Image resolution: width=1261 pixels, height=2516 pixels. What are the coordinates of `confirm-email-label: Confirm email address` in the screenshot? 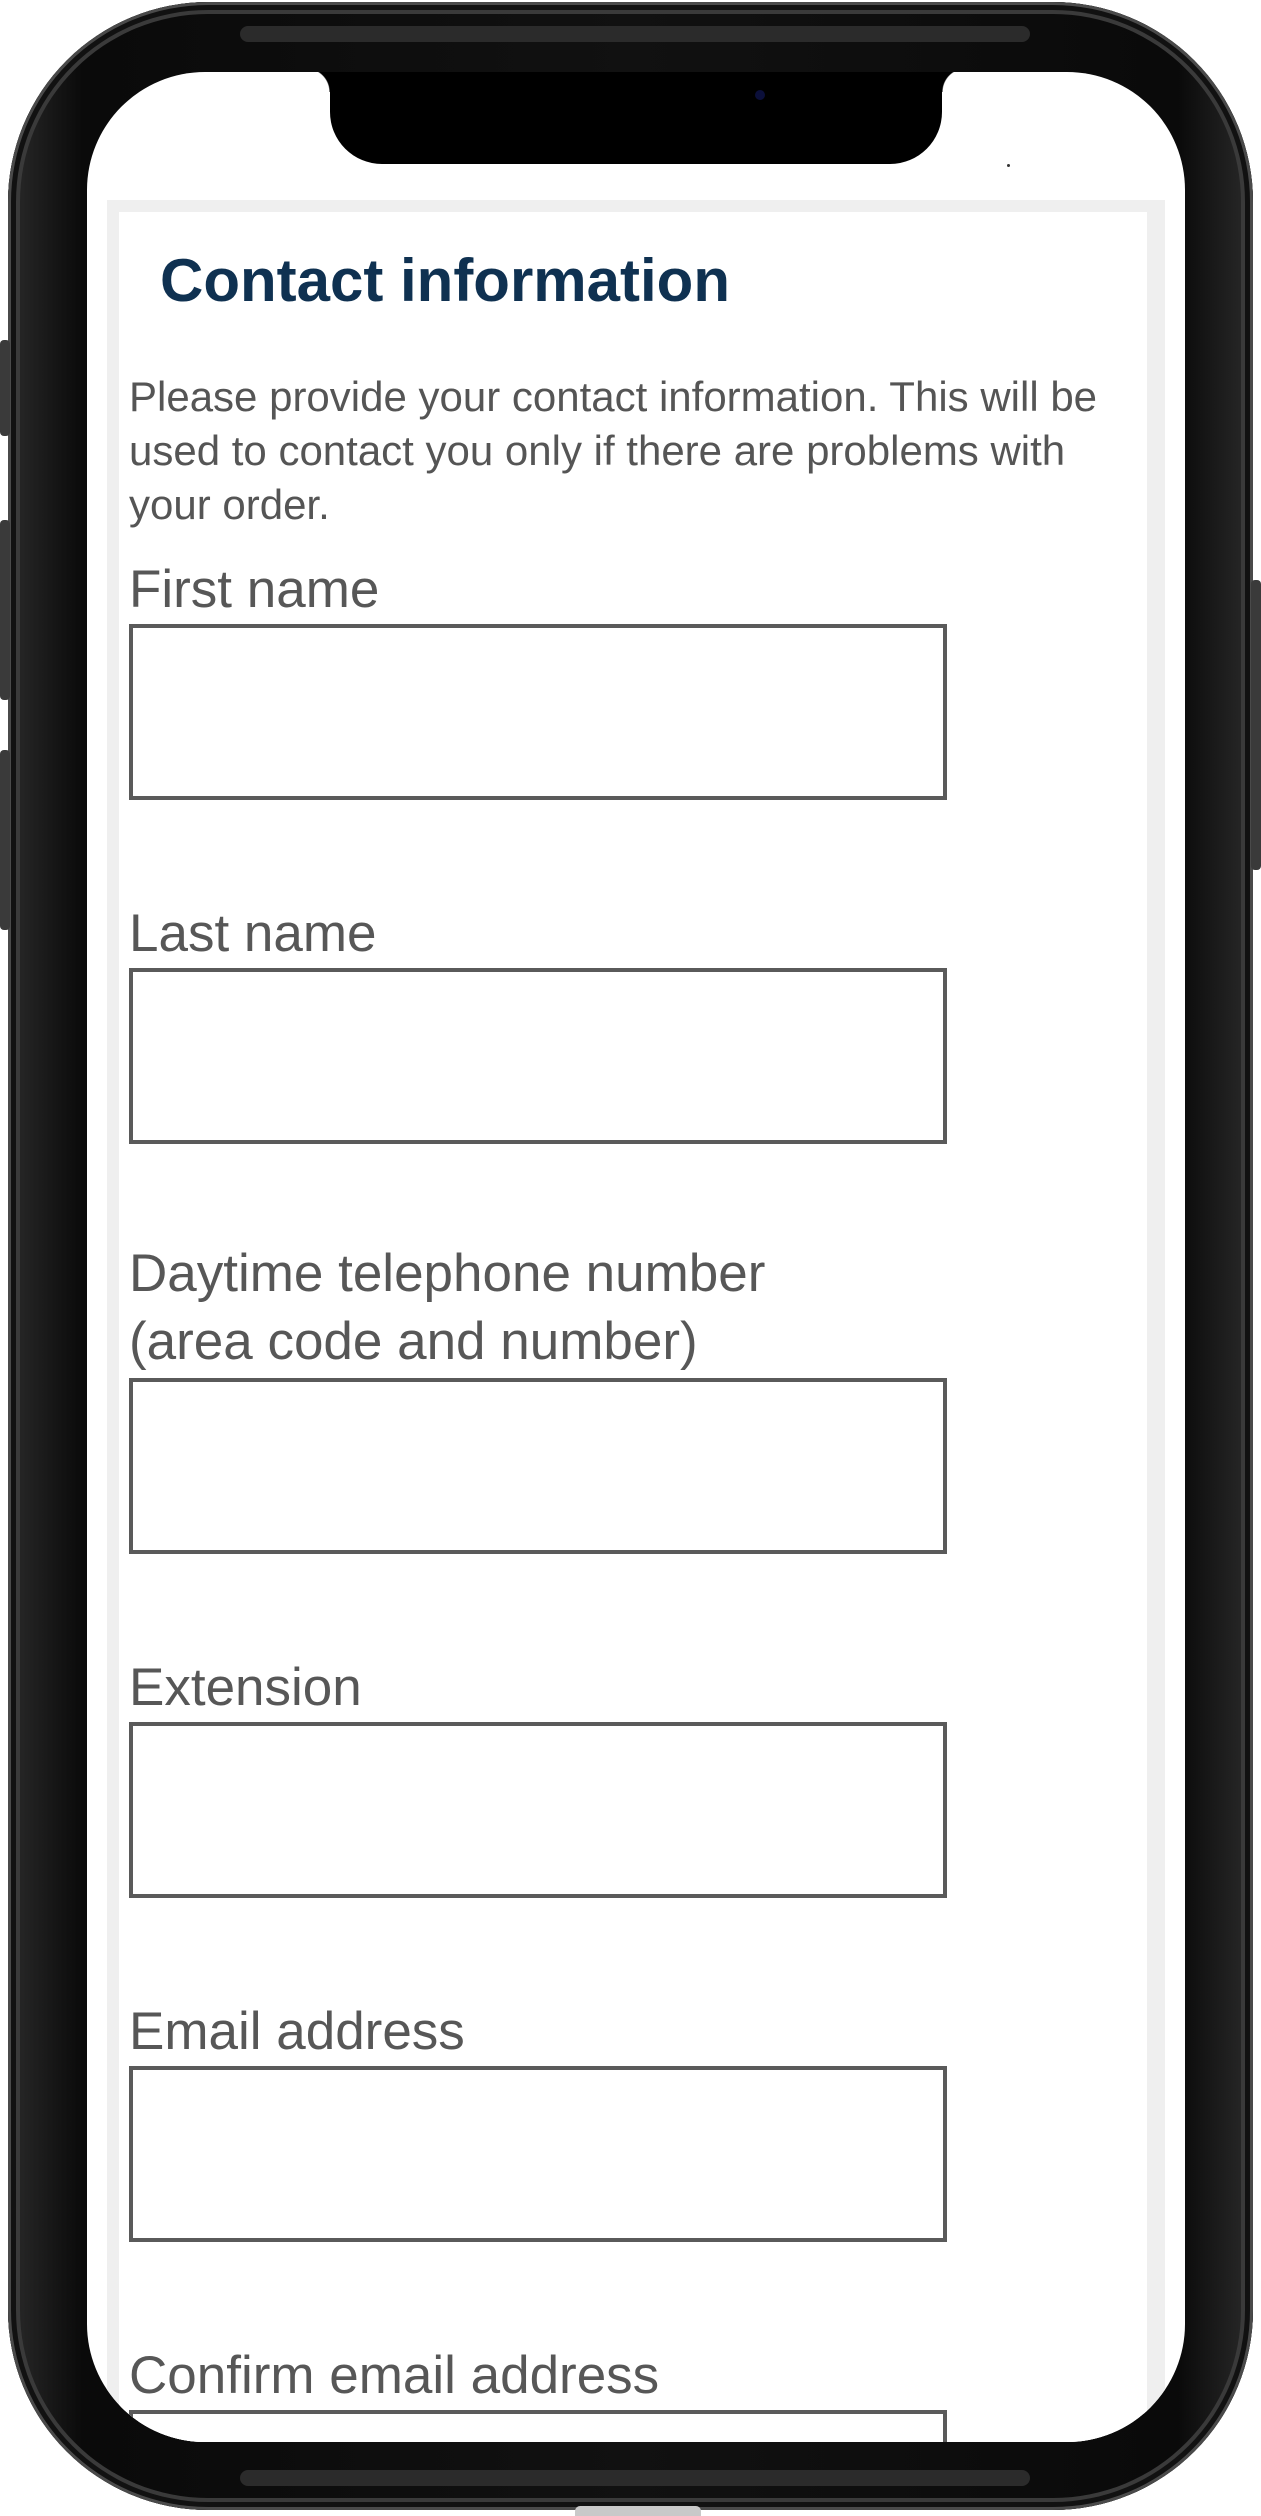 It's located at (394, 2375).